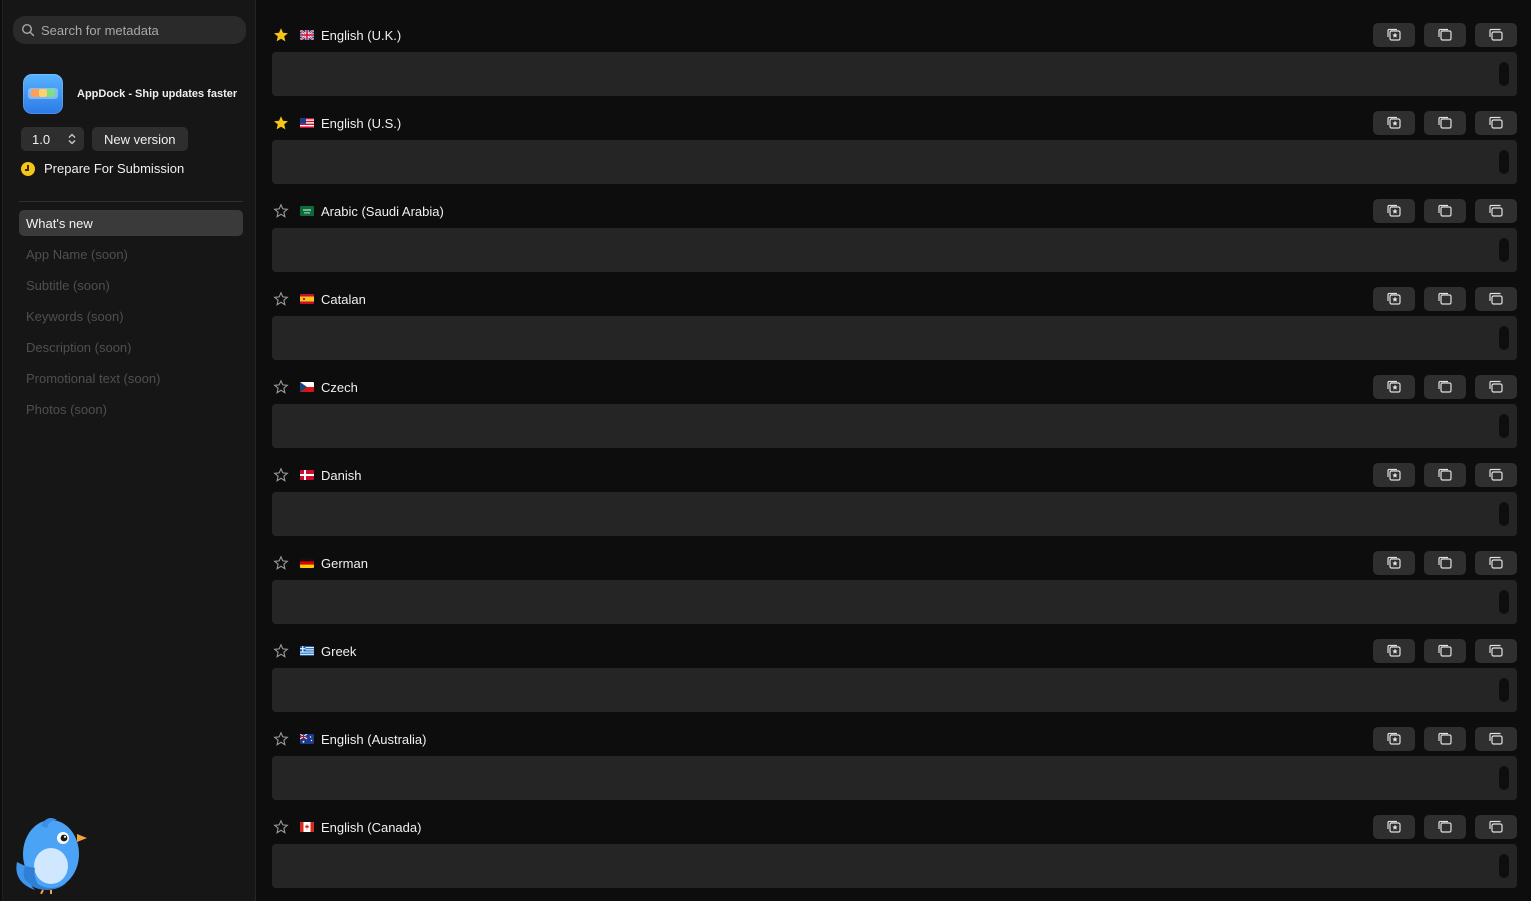 The width and height of the screenshot is (1531, 901). Describe the element at coordinates (140, 139) in the screenshot. I see `new-version-button: New version` at that location.